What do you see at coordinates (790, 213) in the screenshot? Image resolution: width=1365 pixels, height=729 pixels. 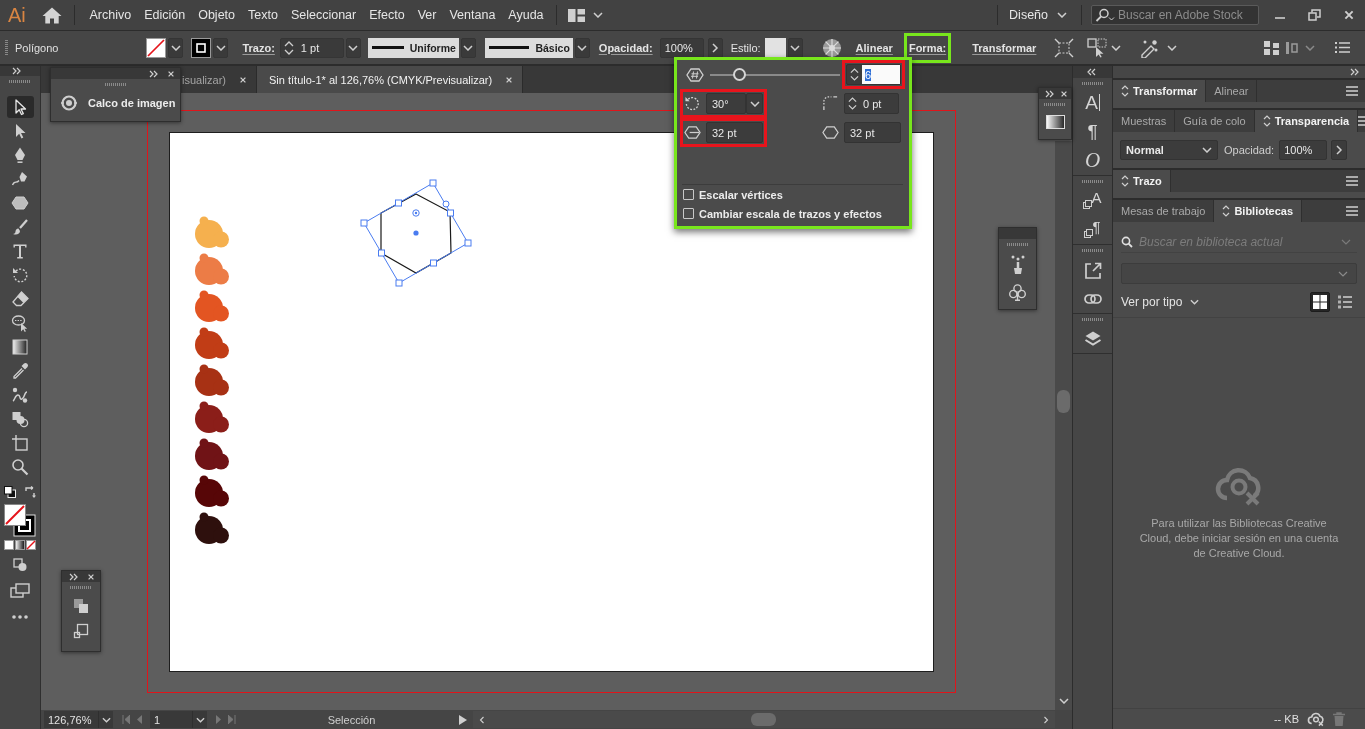 I see `option-label: Cambiar escala de trazos y efectos` at bounding box center [790, 213].